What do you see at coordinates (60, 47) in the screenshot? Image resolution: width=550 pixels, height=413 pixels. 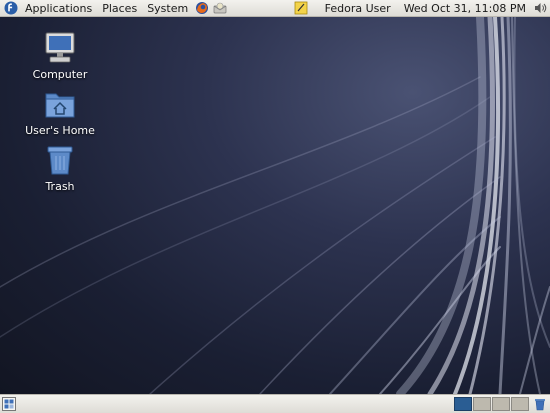 I see `computer-icon` at bounding box center [60, 47].